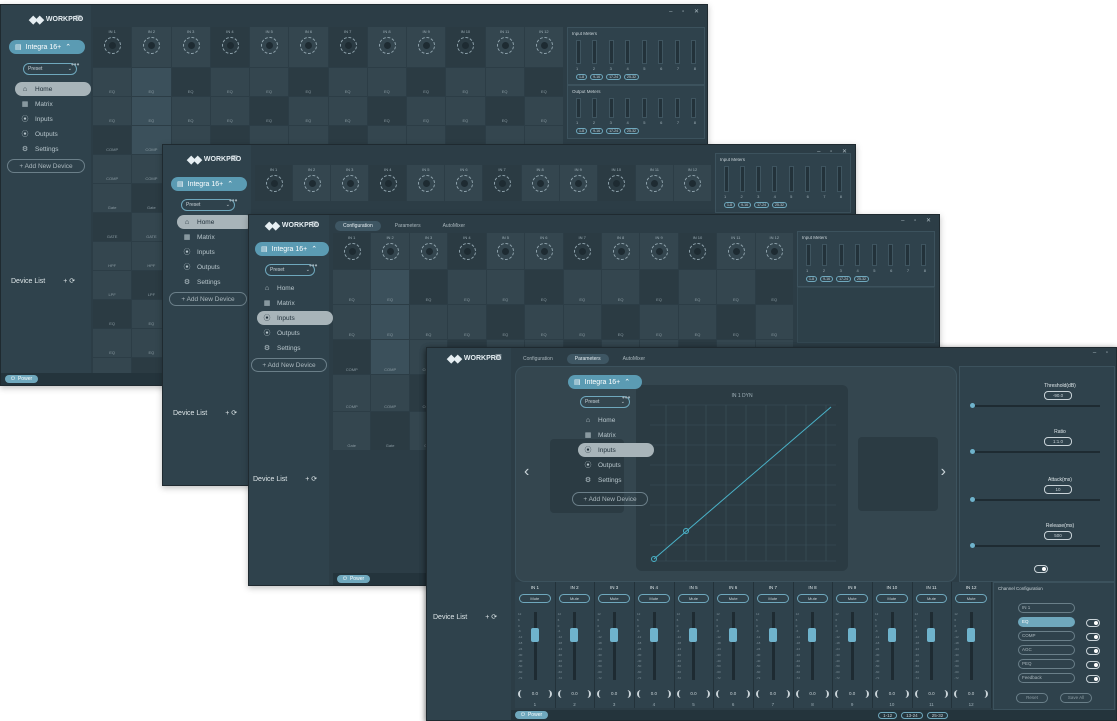  Describe the element at coordinates (540, 183) in the screenshot. I see `channel-knob-cell: IN 8` at that location.